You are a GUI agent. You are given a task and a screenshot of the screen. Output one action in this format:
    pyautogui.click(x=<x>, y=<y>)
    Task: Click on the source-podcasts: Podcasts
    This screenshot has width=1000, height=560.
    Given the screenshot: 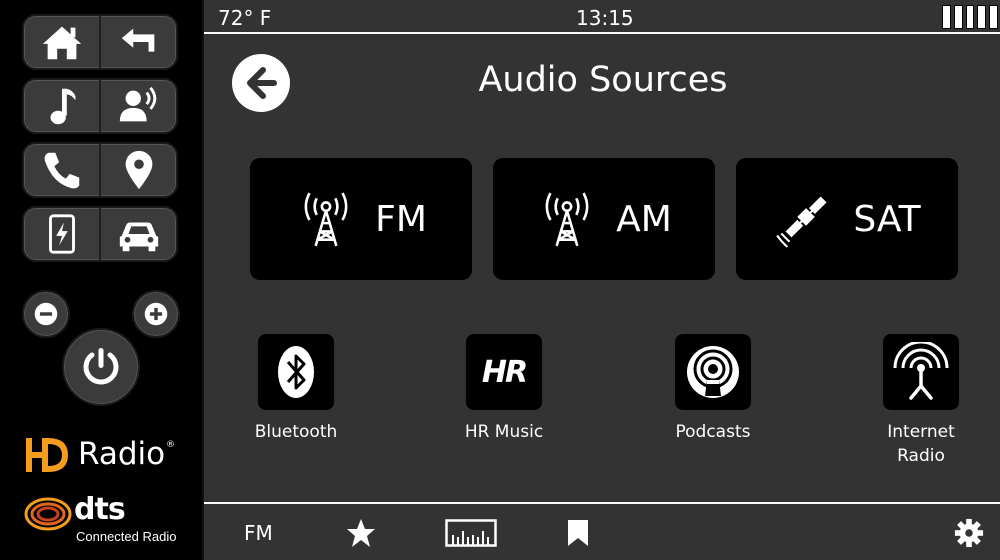 What is the action you would take?
    pyautogui.click(x=713, y=389)
    